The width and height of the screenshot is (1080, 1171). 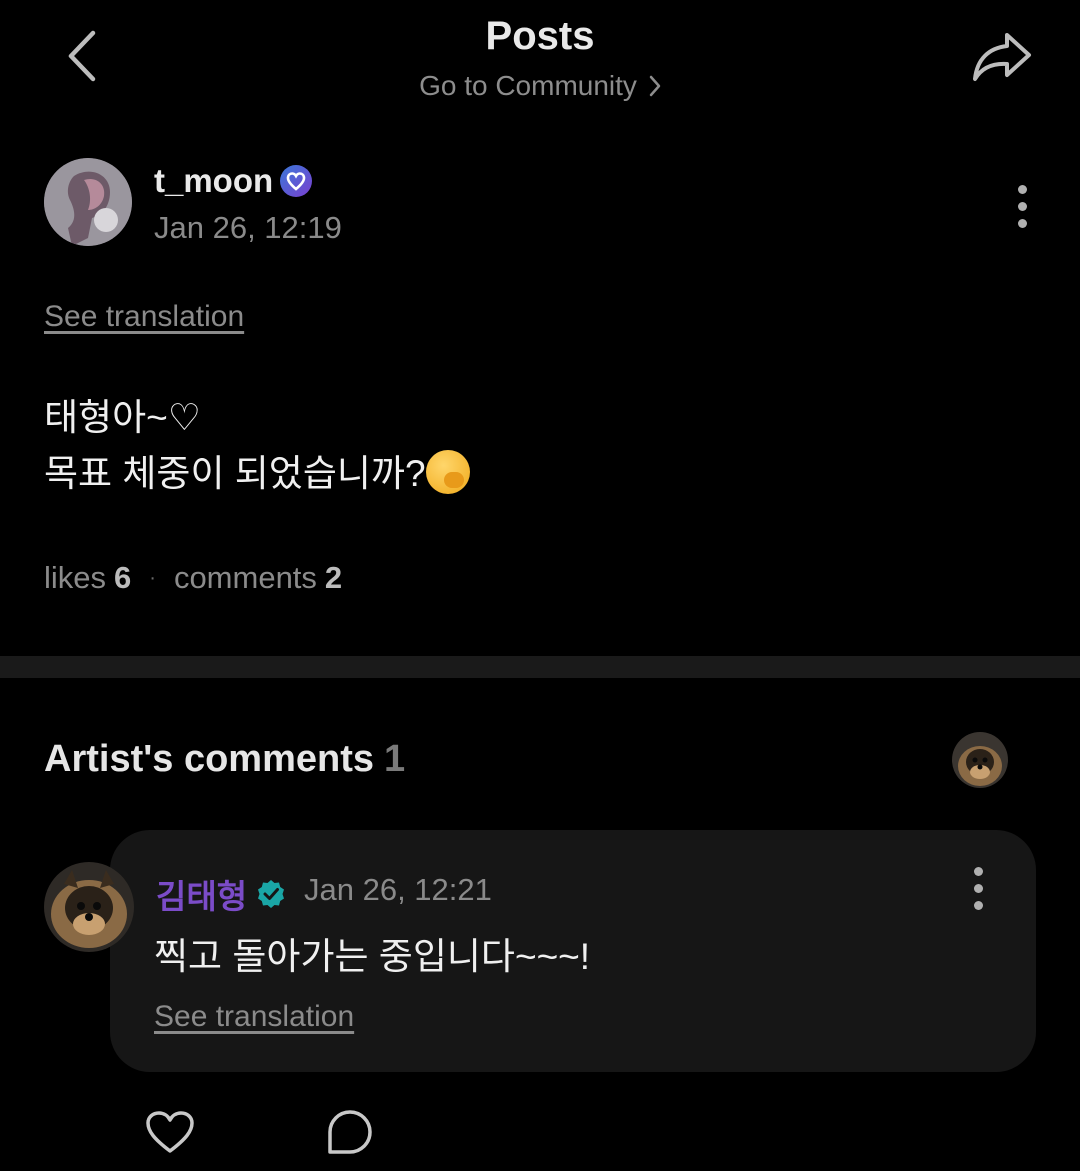 I want to click on post-body: 태형아~♡ 목표 체중이 되었습니까?, so click(x=257, y=446).